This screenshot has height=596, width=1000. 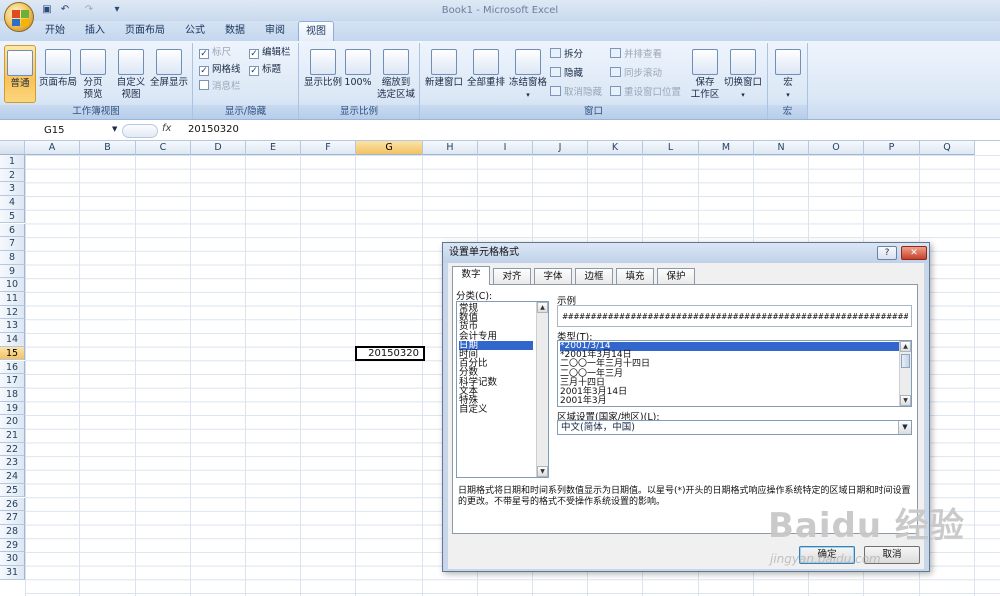 What do you see at coordinates (12, 367) in the screenshot?
I see `row-header-16: 16` at bounding box center [12, 367].